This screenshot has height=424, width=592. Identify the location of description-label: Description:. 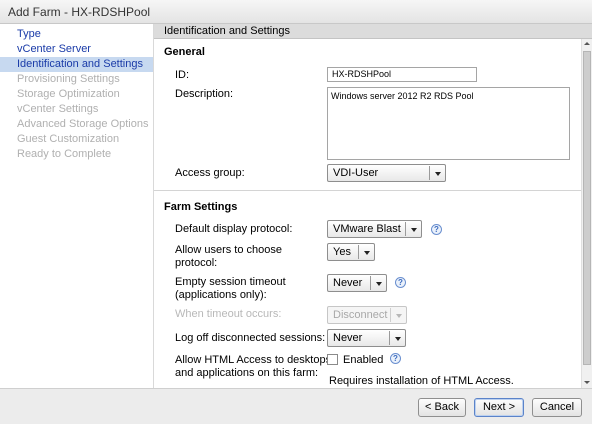
(204, 94).